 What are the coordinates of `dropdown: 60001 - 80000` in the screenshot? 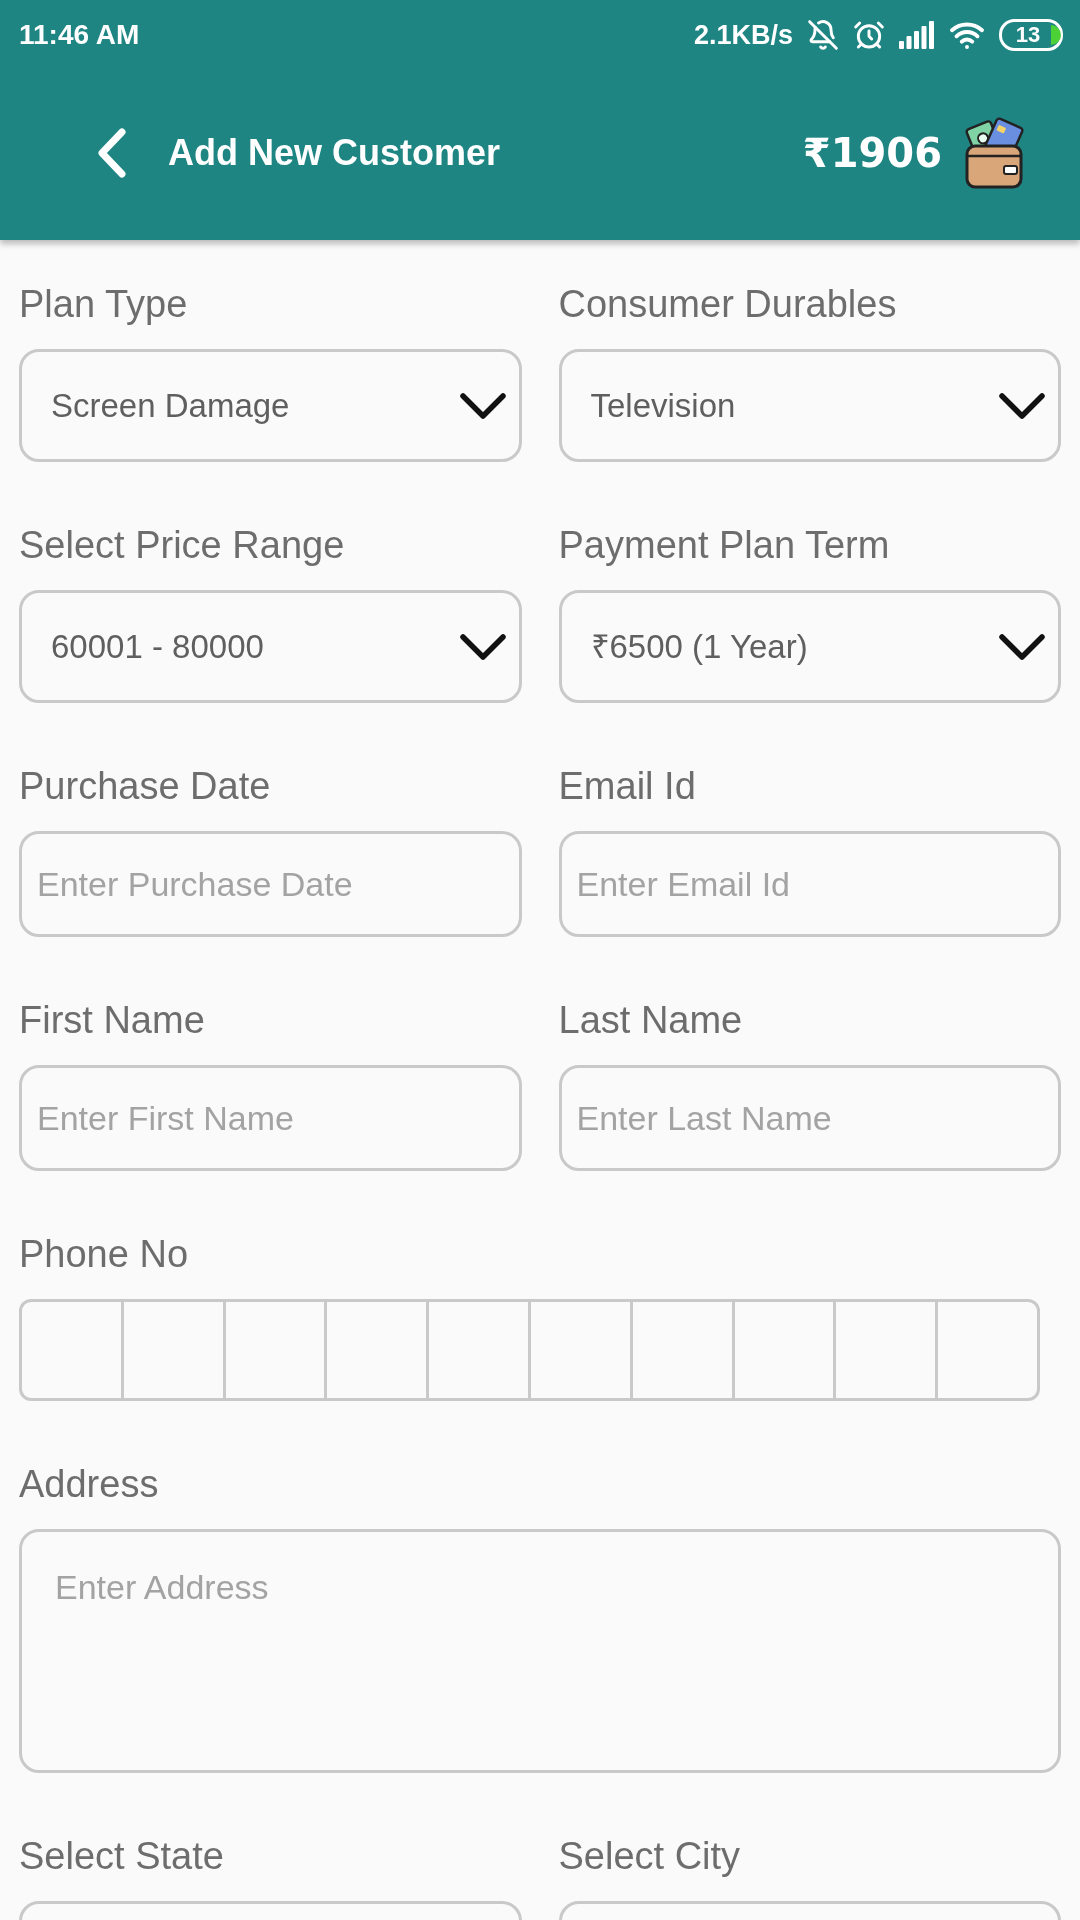 It's located at (270, 646).